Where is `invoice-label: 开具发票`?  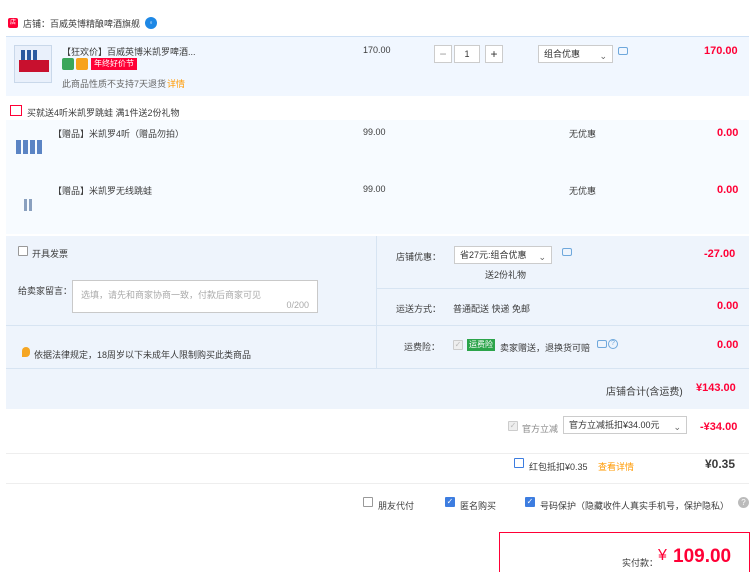 invoice-label: 开具发票 is located at coordinates (50, 254).